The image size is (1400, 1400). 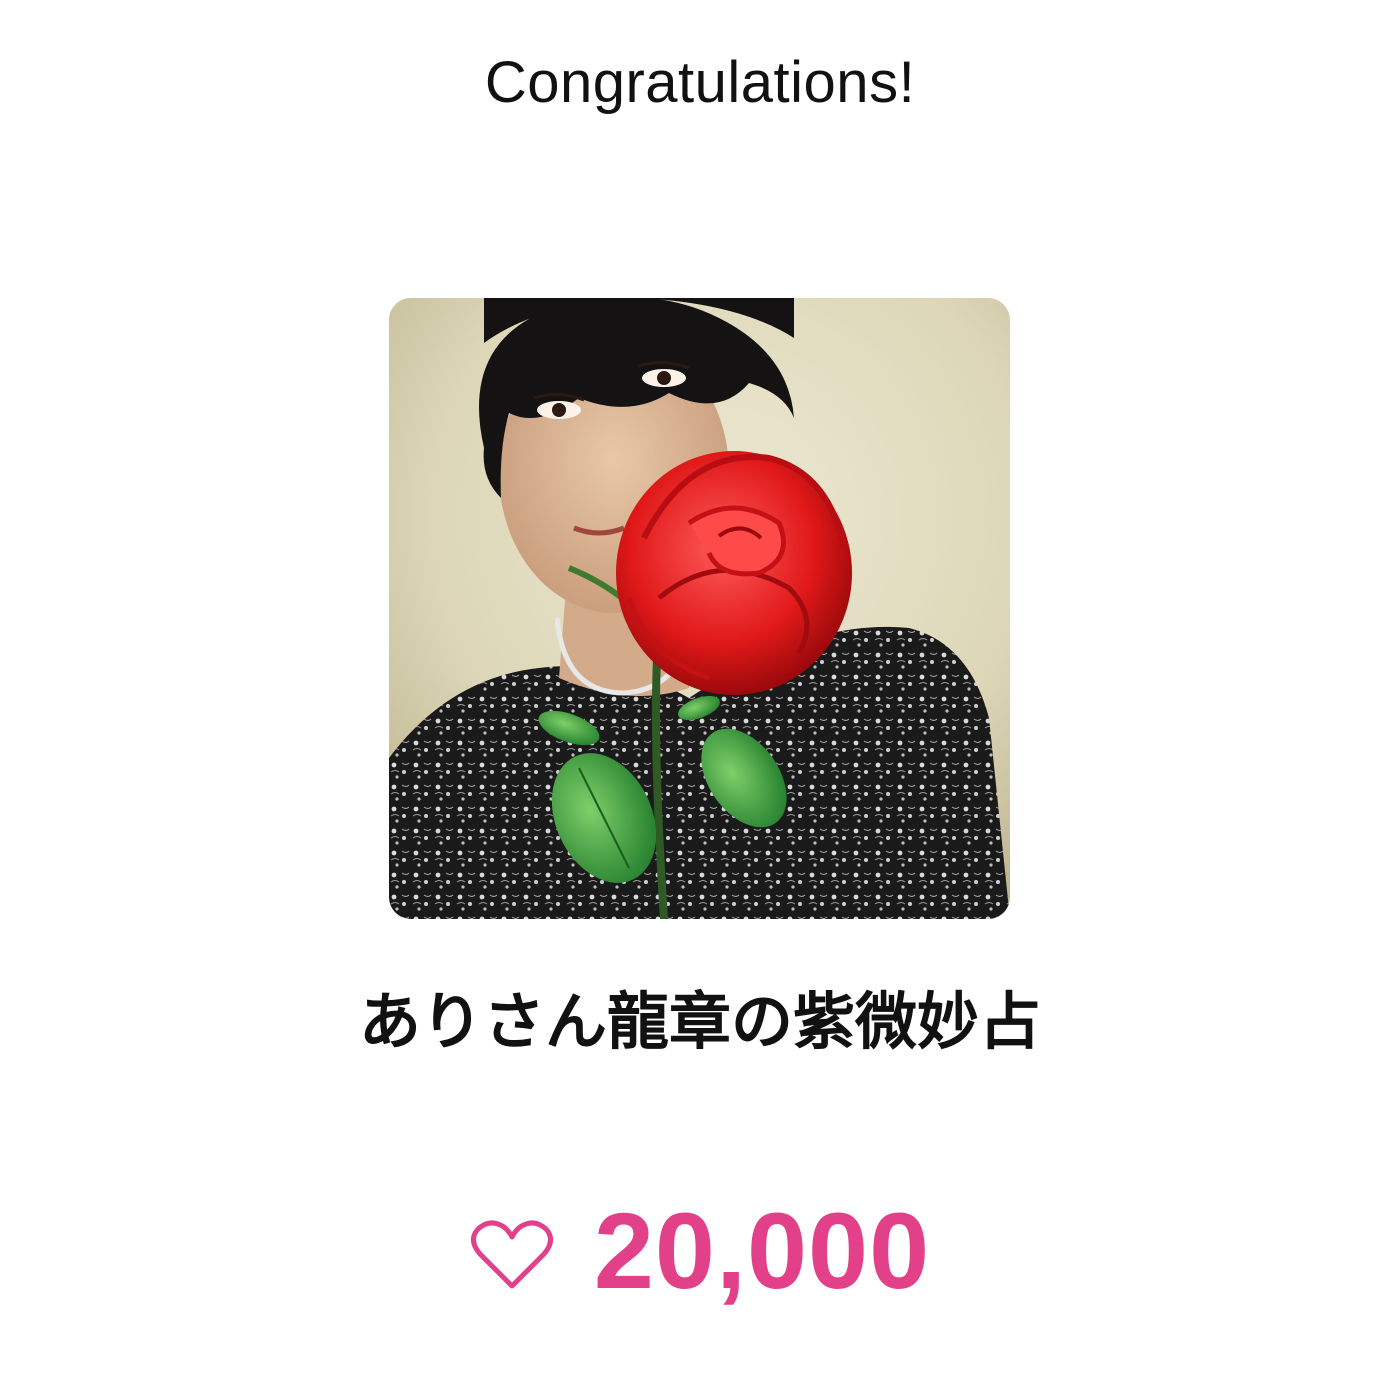 I want to click on likes-display: 20,000, so click(x=700, y=1251).